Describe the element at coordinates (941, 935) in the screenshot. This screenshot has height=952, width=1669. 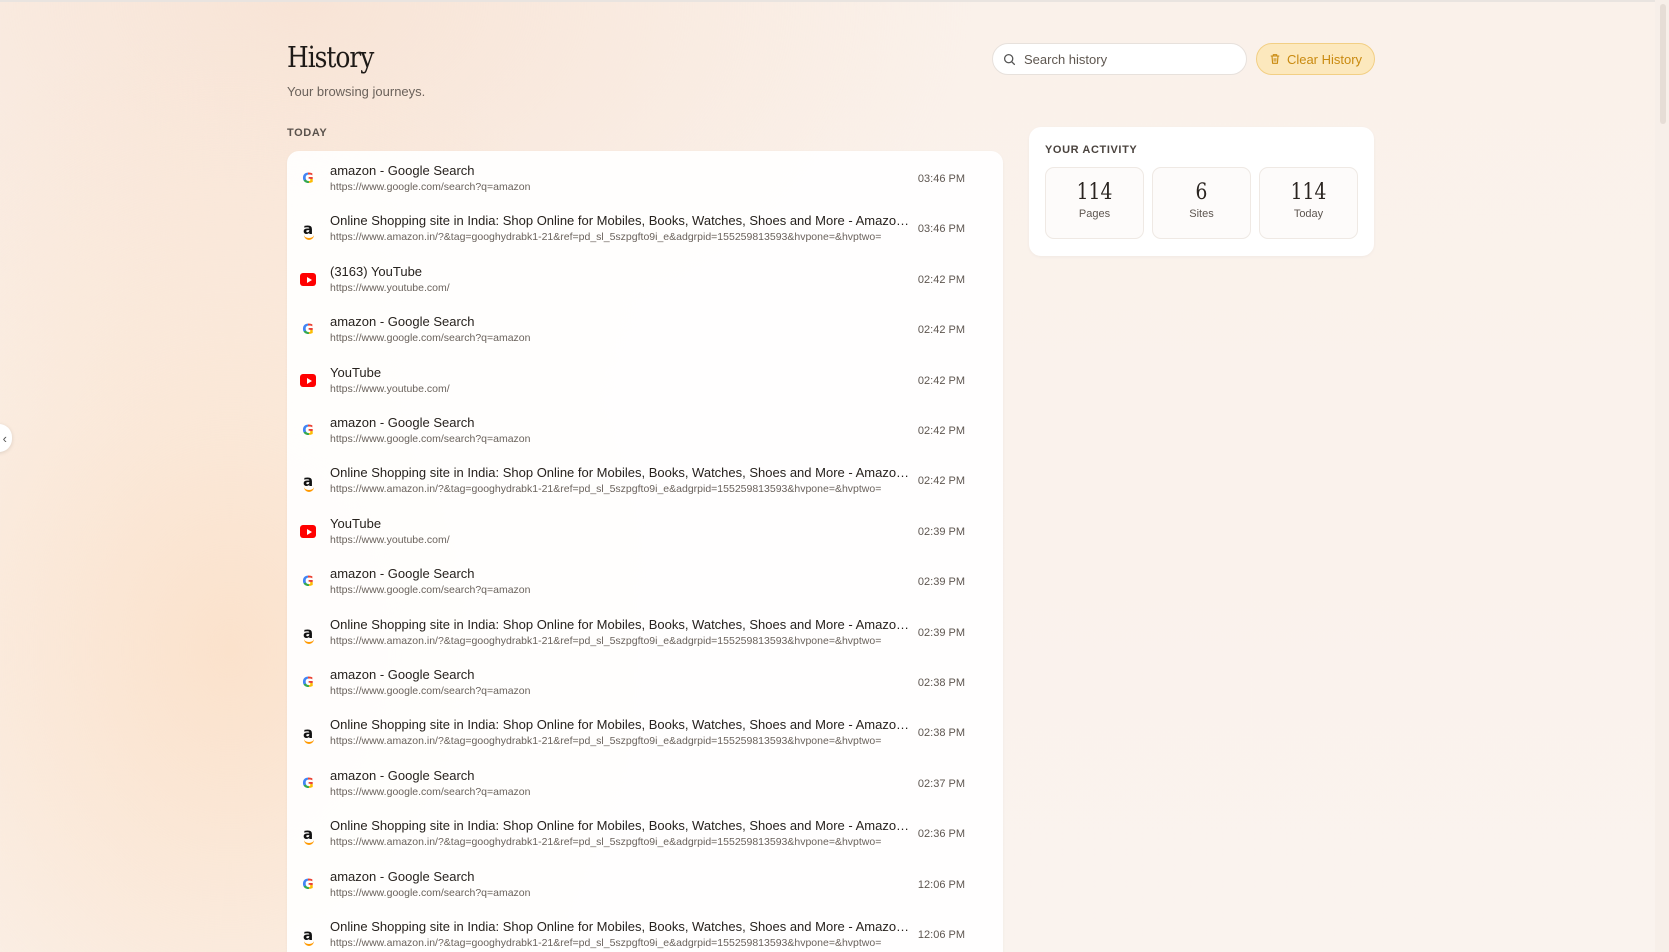
I see `history-entry-time: 12:06 PM` at that location.